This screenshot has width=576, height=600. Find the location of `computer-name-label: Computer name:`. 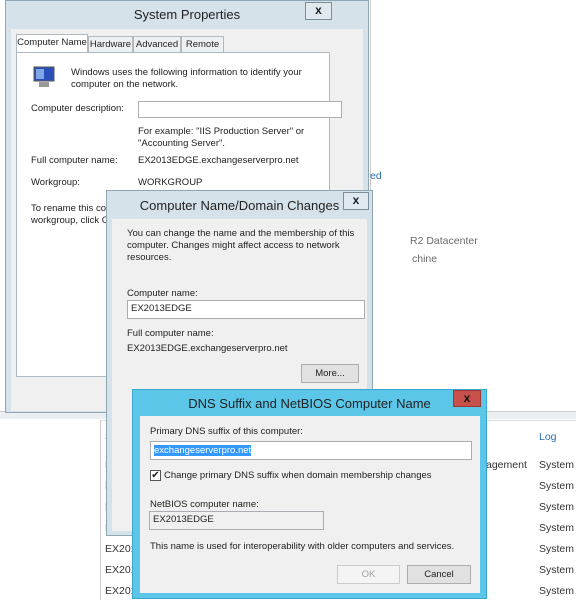

computer-name-label: Computer name: is located at coordinates (162, 293).